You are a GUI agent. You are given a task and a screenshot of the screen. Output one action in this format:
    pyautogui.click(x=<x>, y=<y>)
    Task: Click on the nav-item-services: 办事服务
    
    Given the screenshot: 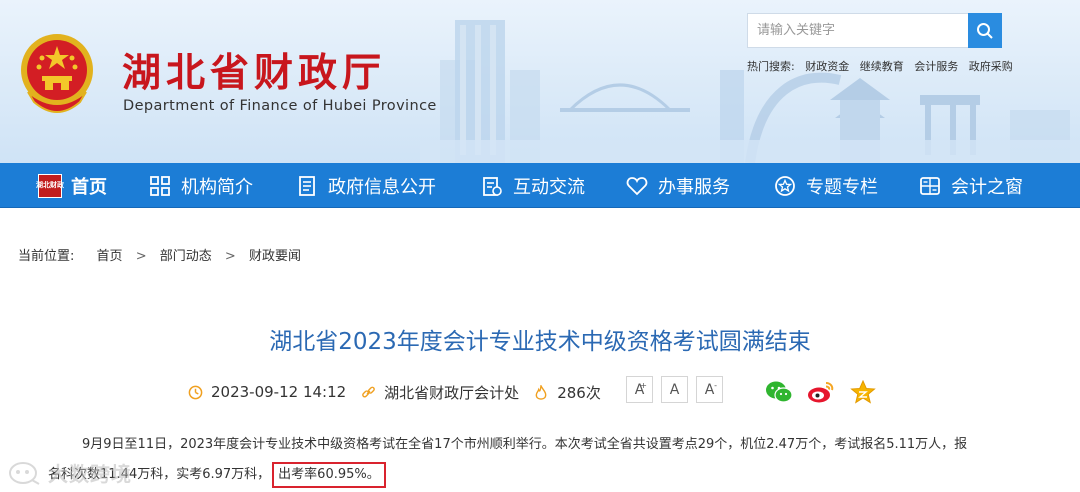 What is the action you would take?
    pyautogui.click(x=677, y=185)
    